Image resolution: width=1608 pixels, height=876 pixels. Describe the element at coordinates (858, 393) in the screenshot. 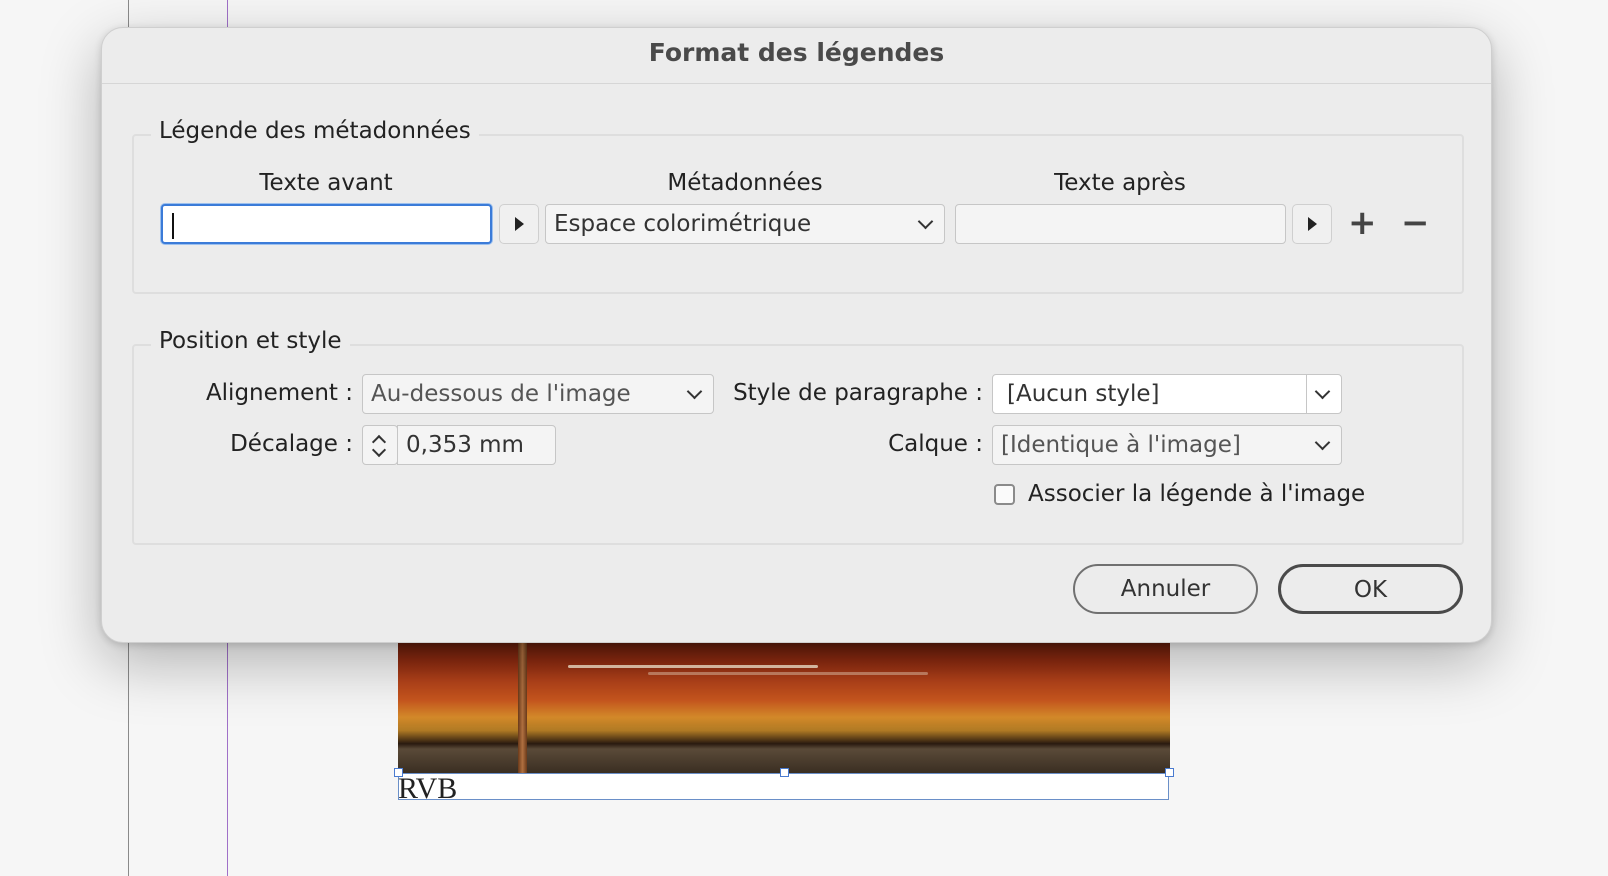

I see `paragraph-style-label: Style de paragraphe :` at that location.